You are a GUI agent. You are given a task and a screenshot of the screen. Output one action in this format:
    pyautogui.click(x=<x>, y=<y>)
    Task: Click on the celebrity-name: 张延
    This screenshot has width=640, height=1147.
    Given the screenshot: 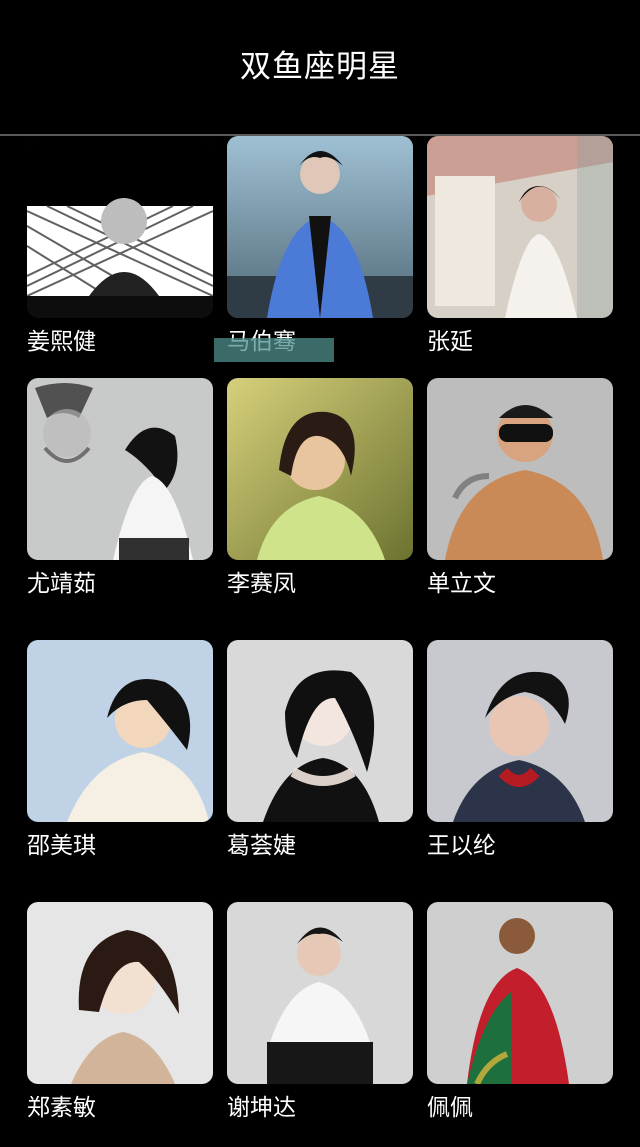 What is the action you would take?
    pyautogui.click(x=450, y=342)
    